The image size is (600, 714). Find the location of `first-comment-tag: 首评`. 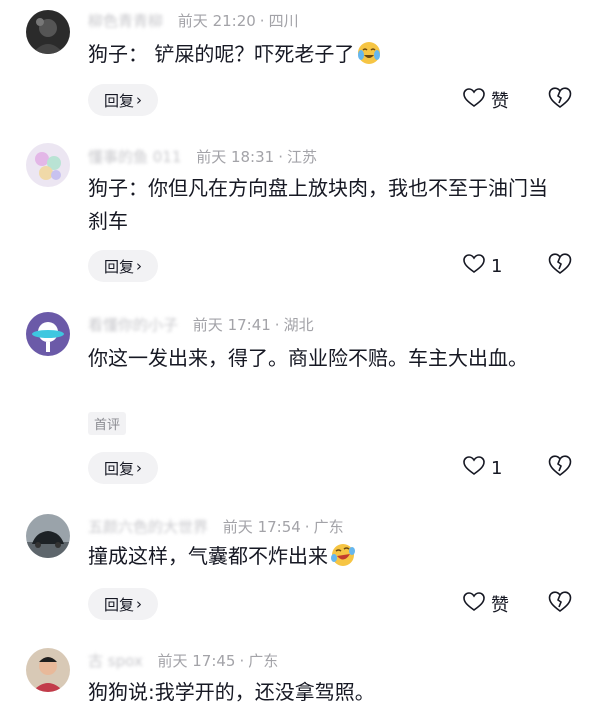

first-comment-tag: 首评 is located at coordinates (107, 423).